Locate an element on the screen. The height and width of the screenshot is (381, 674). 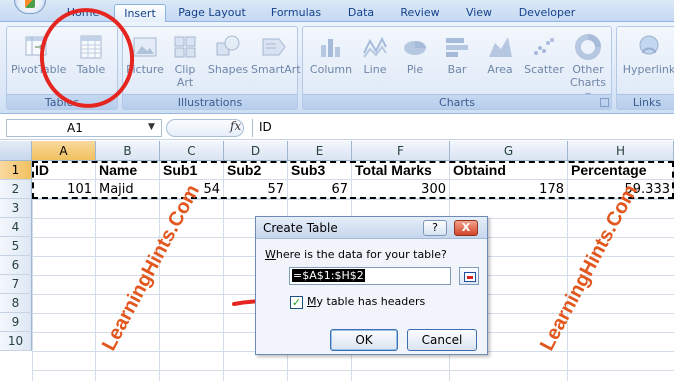
row-header-3: 3 is located at coordinates (16, 208).